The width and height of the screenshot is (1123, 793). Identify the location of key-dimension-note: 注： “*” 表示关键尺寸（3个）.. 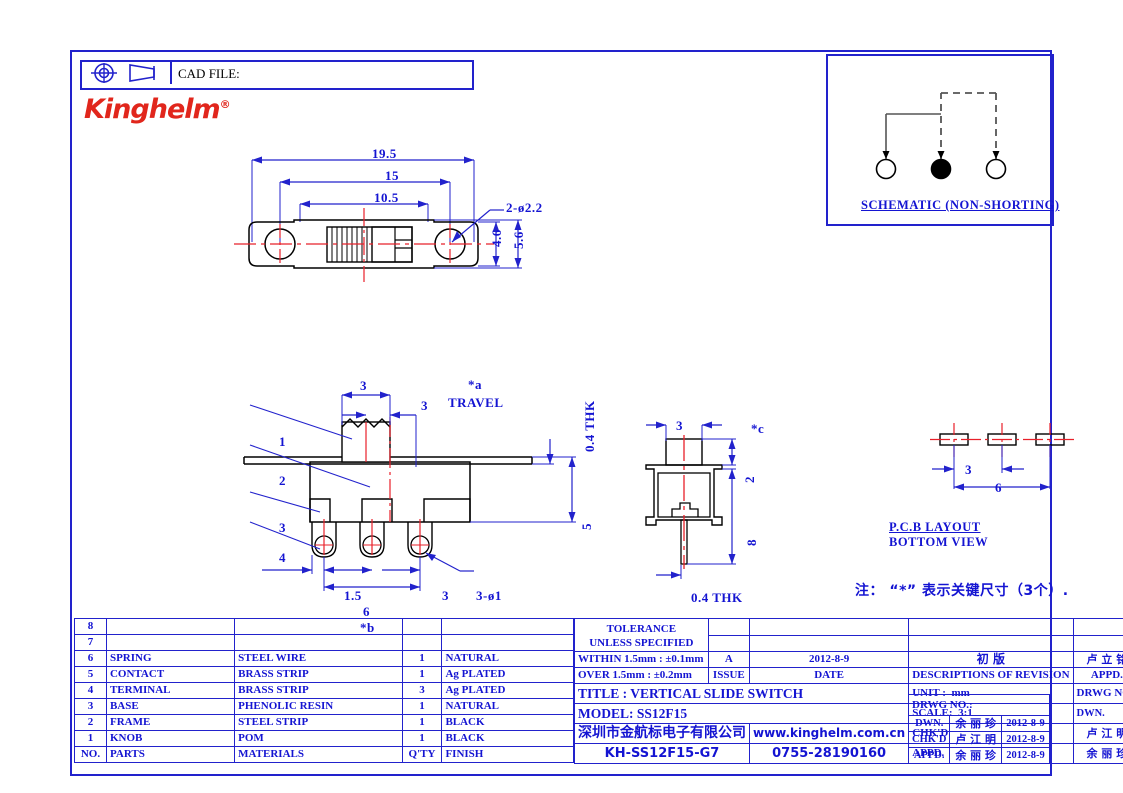
(962, 591).